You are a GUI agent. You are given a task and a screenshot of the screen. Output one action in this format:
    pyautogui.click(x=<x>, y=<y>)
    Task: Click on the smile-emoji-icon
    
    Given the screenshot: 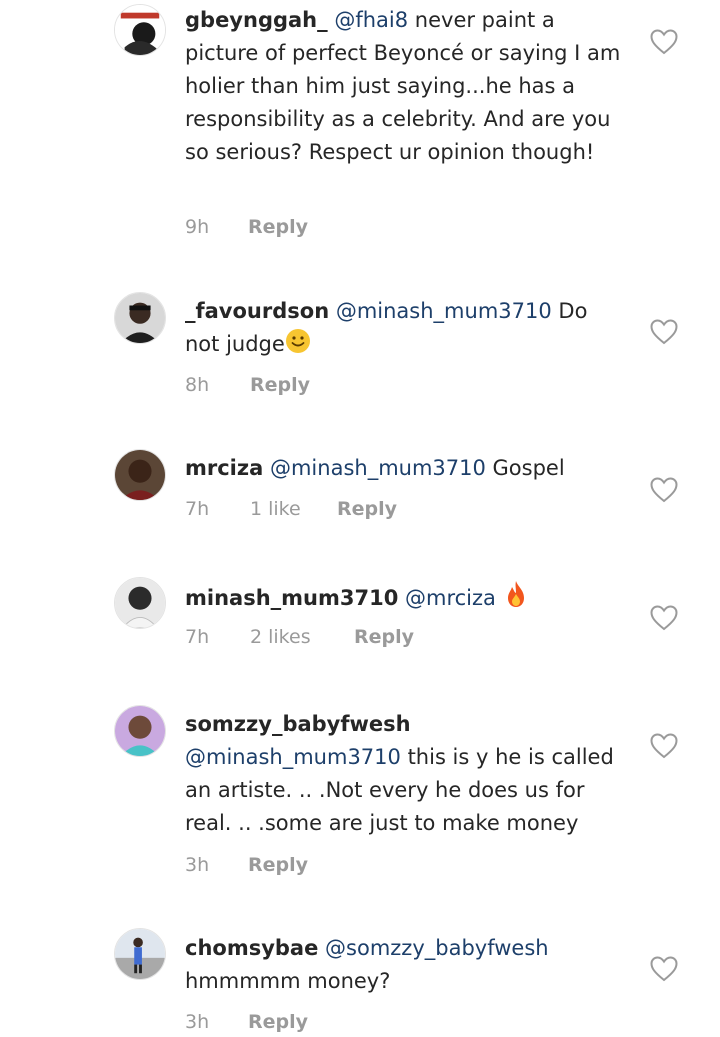 What is the action you would take?
    pyautogui.click(x=298, y=346)
    